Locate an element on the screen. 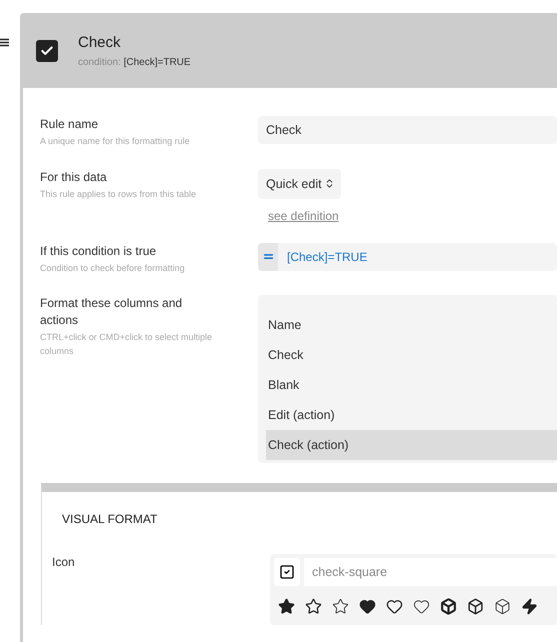  condition-field: [Check]=TRUE is located at coordinates (407, 256).